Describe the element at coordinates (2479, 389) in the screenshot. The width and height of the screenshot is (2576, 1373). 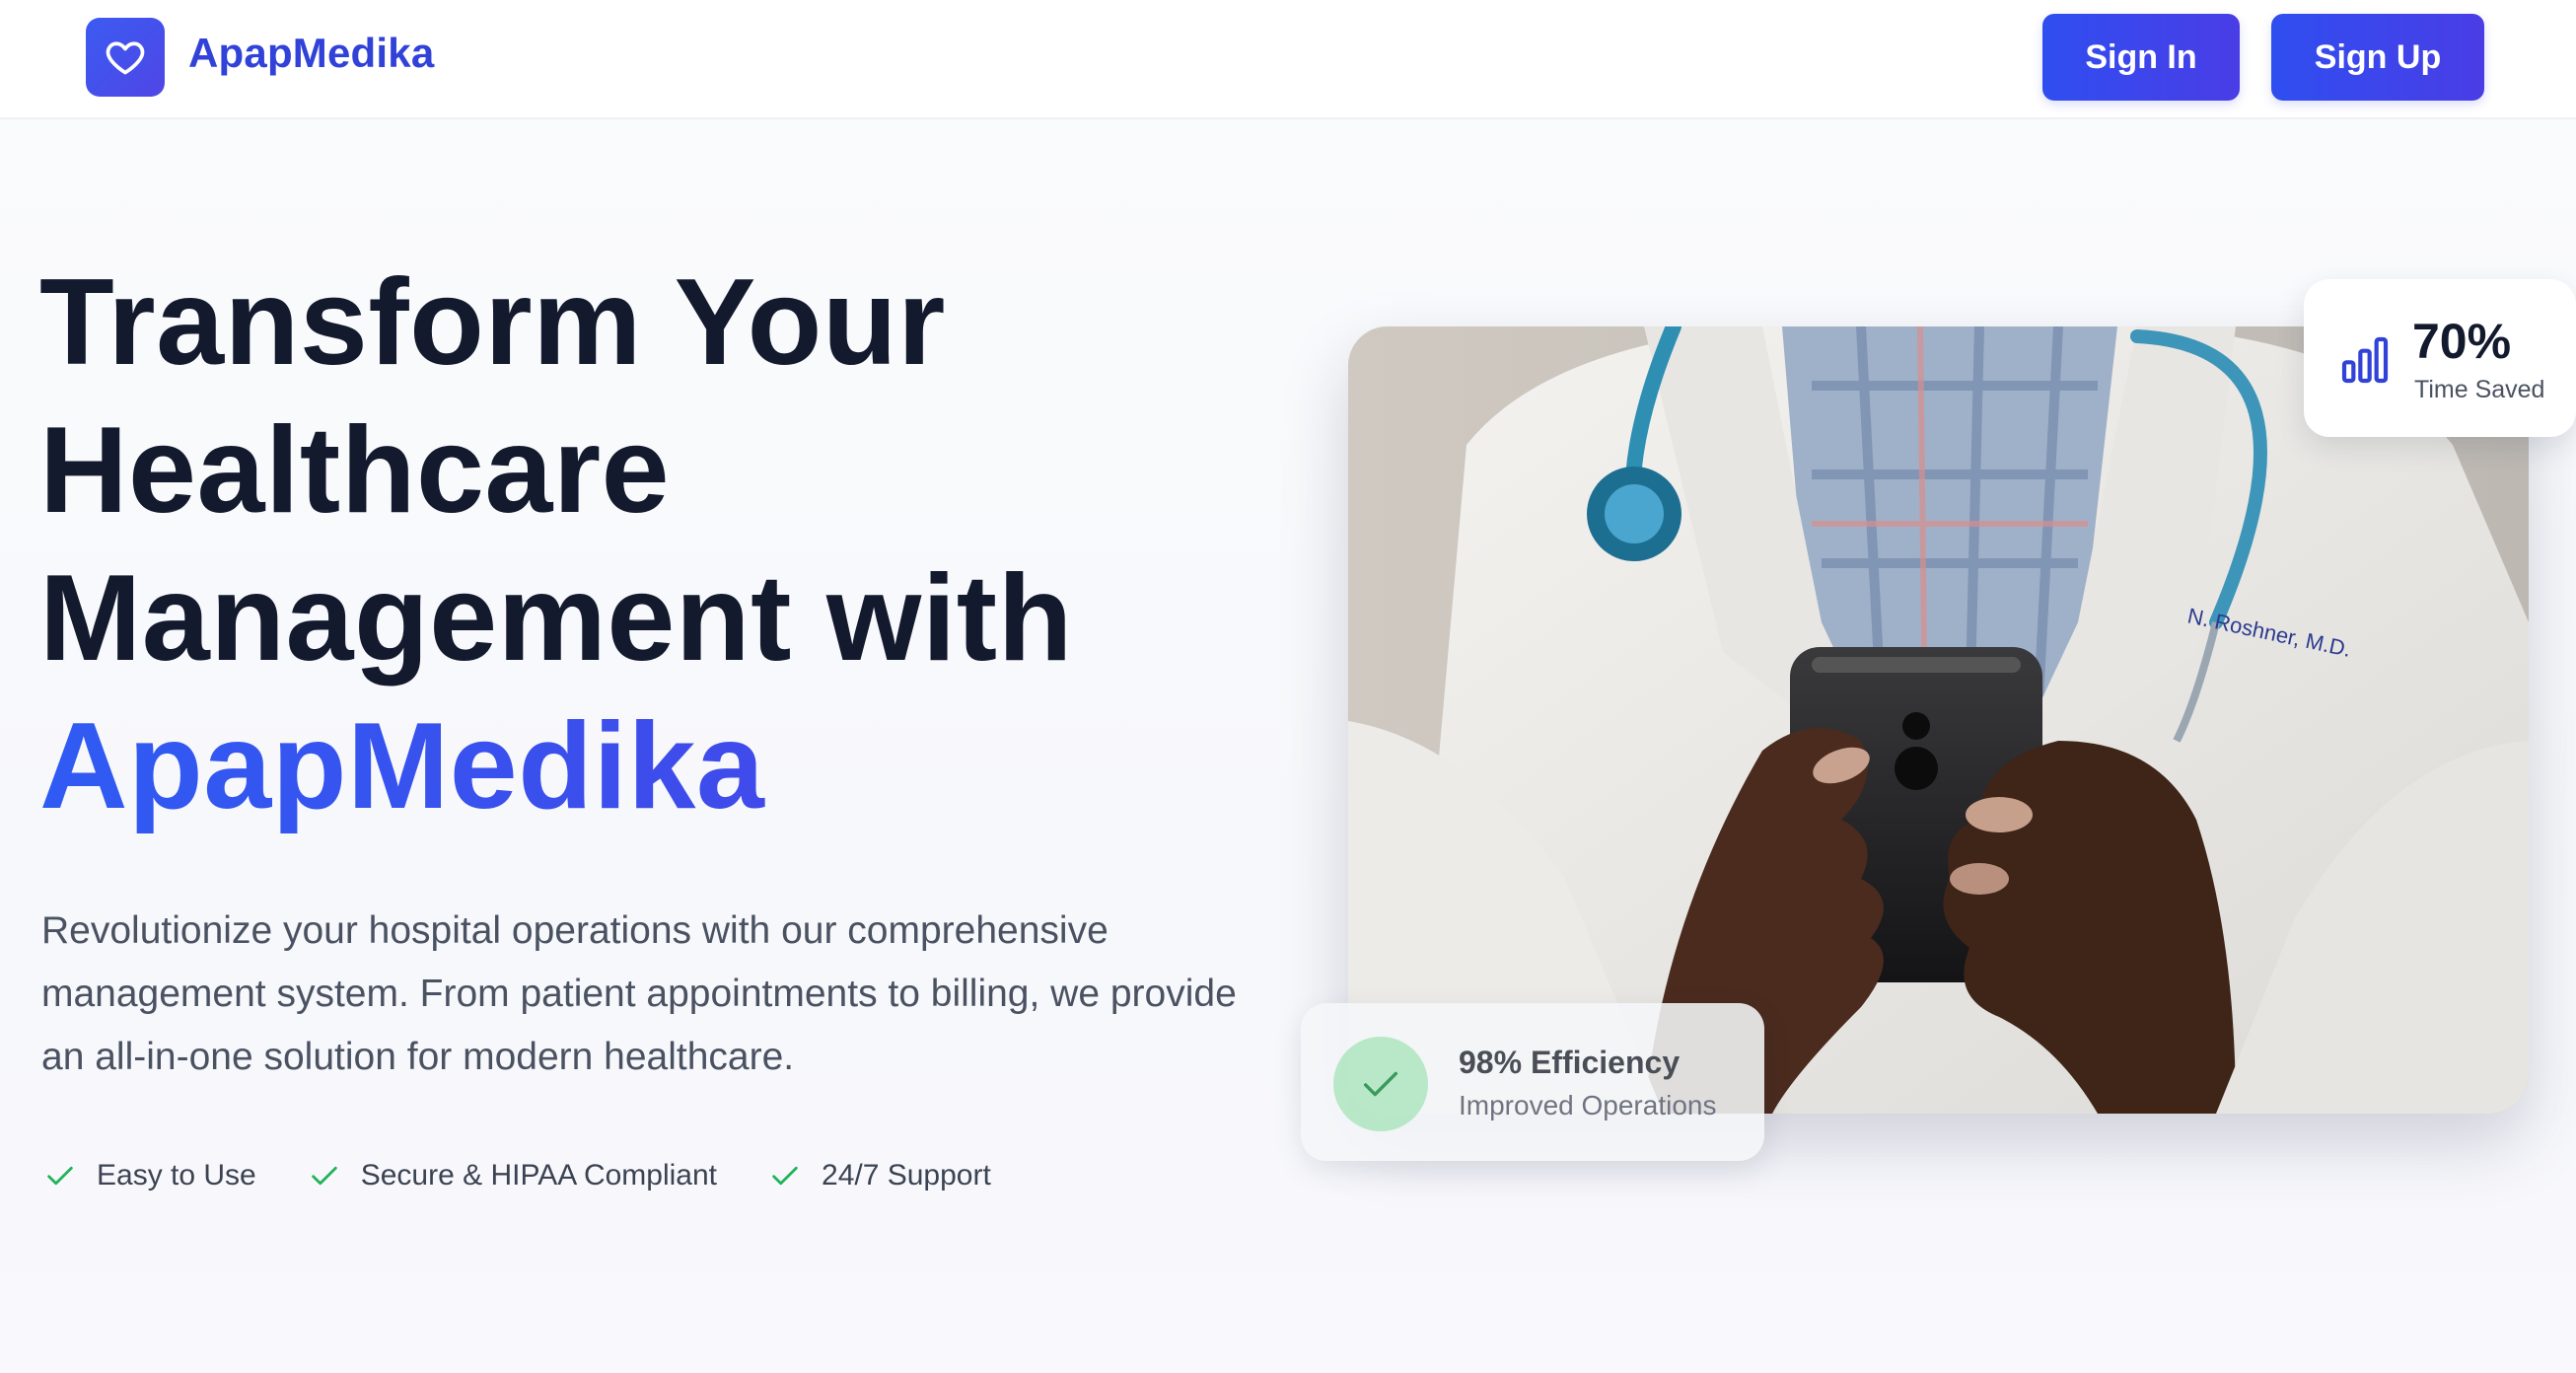
I see `time-saved-label: Time Saved` at that location.